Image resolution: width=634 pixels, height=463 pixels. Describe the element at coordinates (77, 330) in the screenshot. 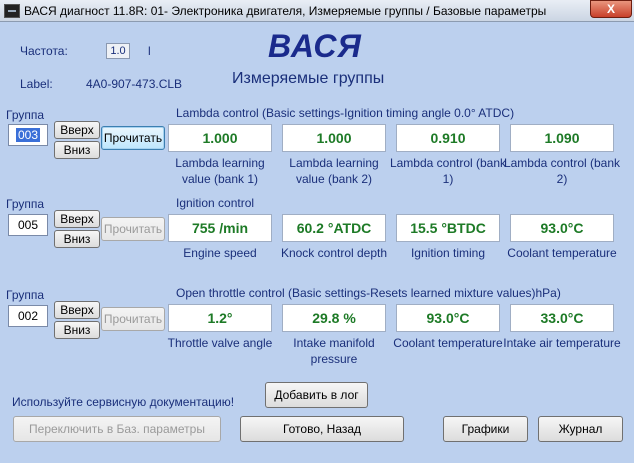

I see `group-3-down-button: Вниз` at that location.